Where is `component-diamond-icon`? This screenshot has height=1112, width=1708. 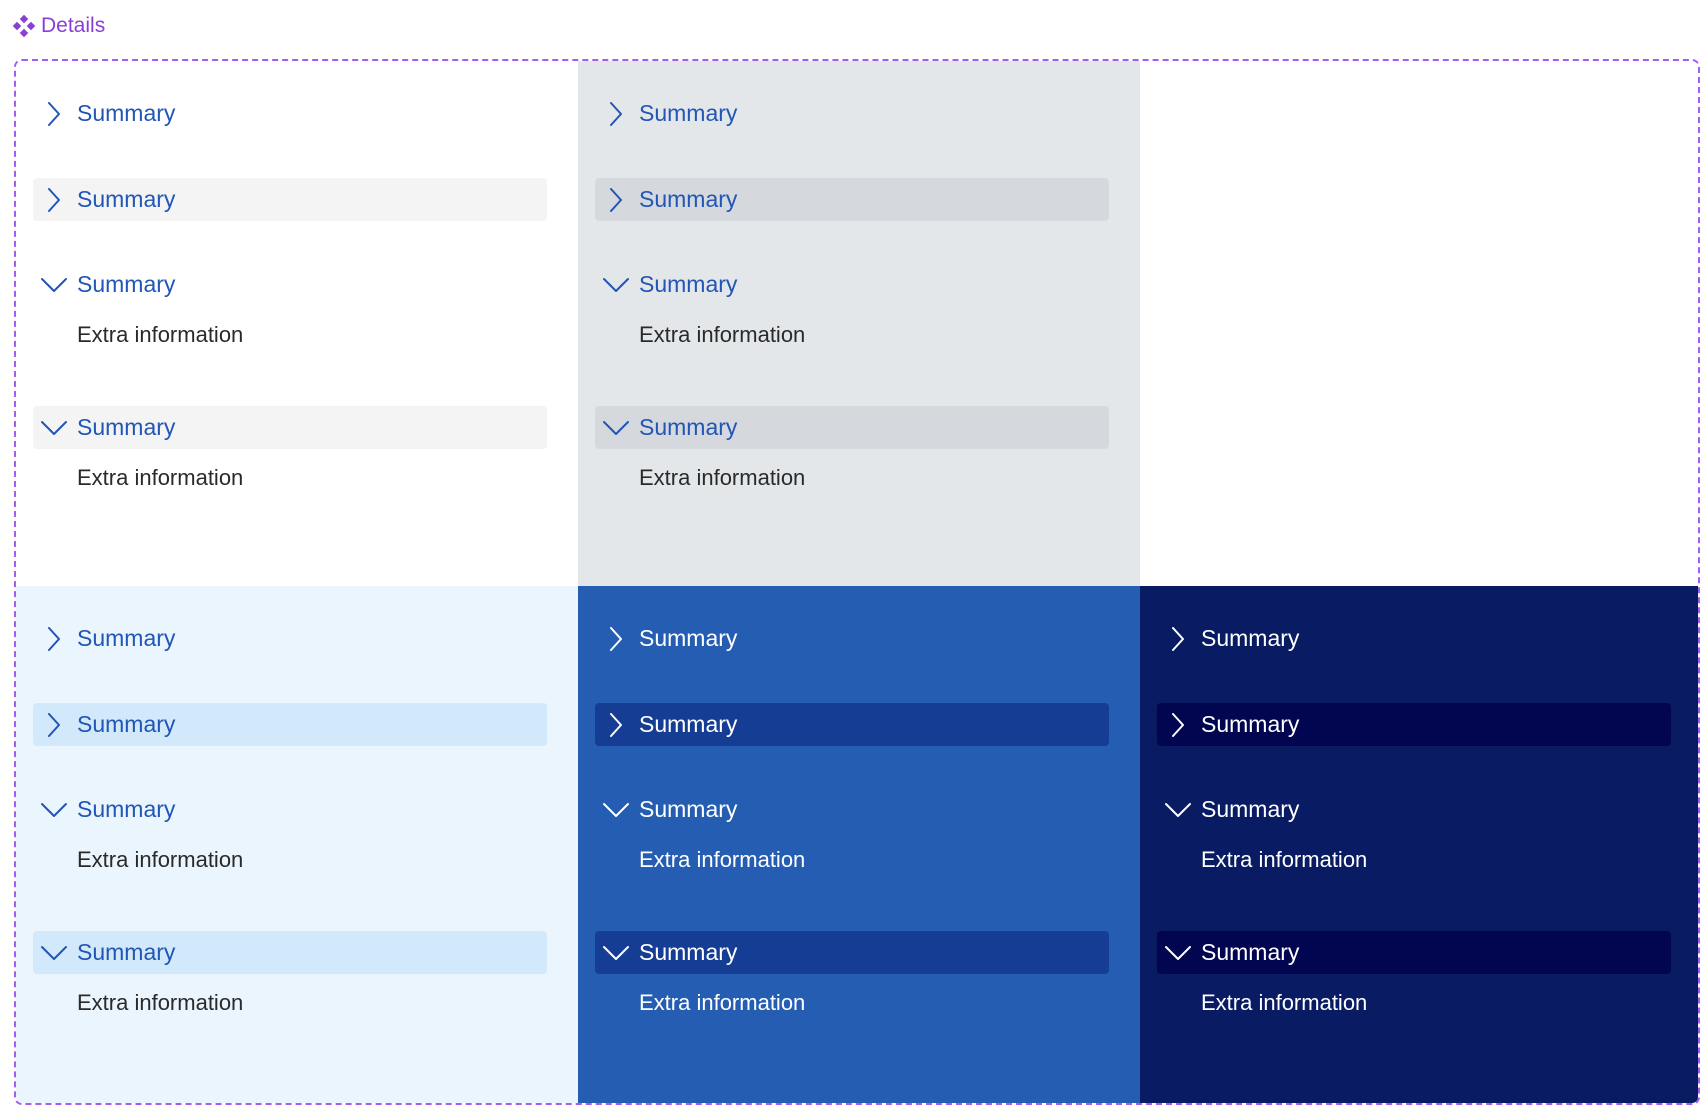
component-diamond-icon is located at coordinates (24, 26).